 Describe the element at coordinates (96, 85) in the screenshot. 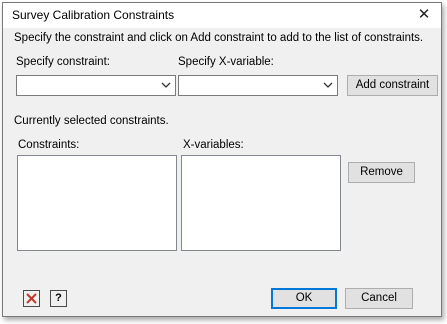

I see `specify-constraint-combo` at that location.